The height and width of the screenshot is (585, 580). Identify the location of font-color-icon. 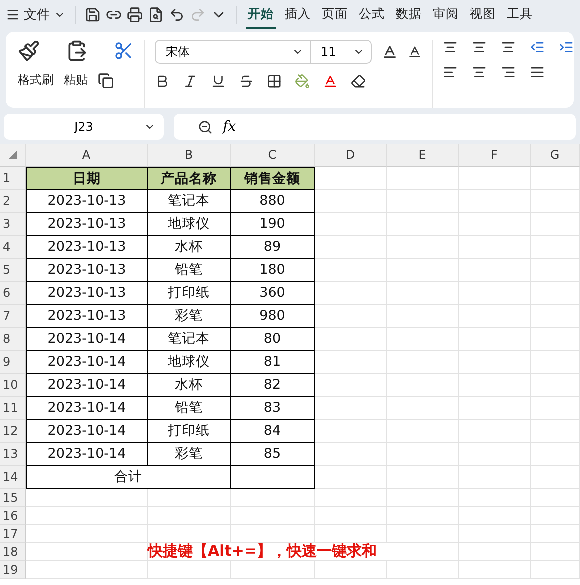
(330, 81).